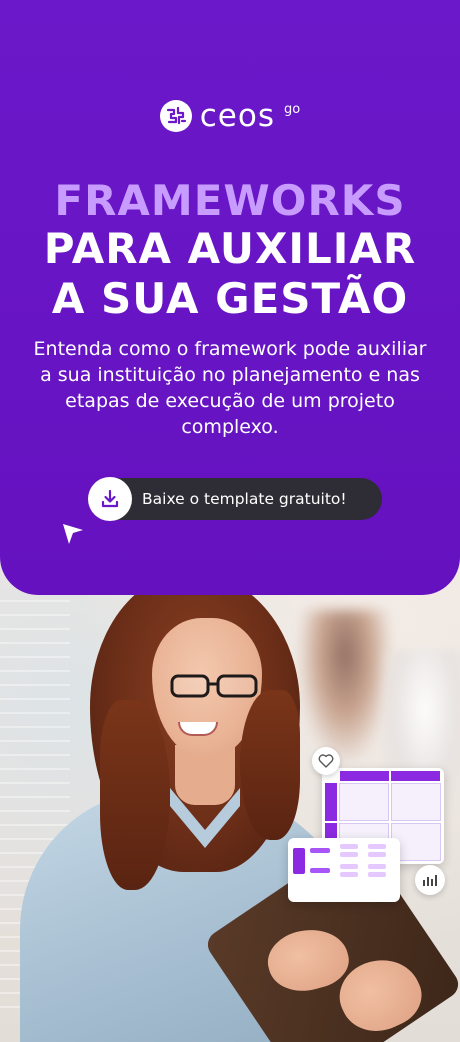 Image resolution: width=460 pixels, height=1042 pixels. What do you see at coordinates (331, 802) in the screenshot?
I see `matrix-side-cell` at bounding box center [331, 802].